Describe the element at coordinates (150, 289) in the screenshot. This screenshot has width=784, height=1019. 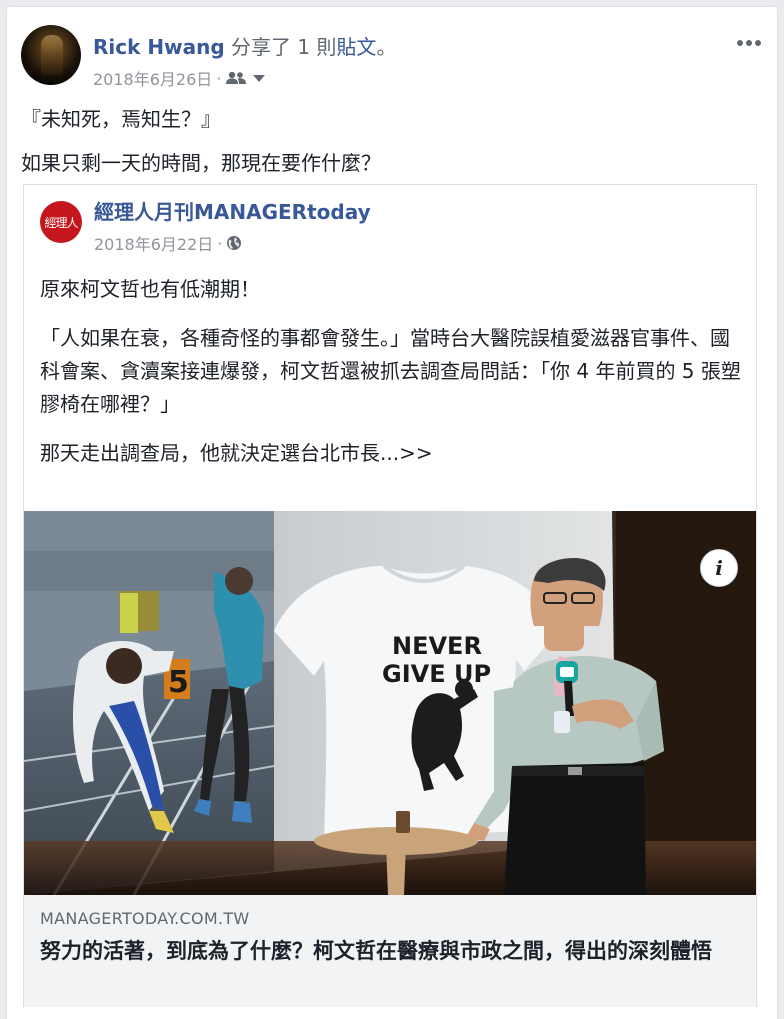
I see `shared-paragraph: 原來柯文哲也有低潮期！` at that location.